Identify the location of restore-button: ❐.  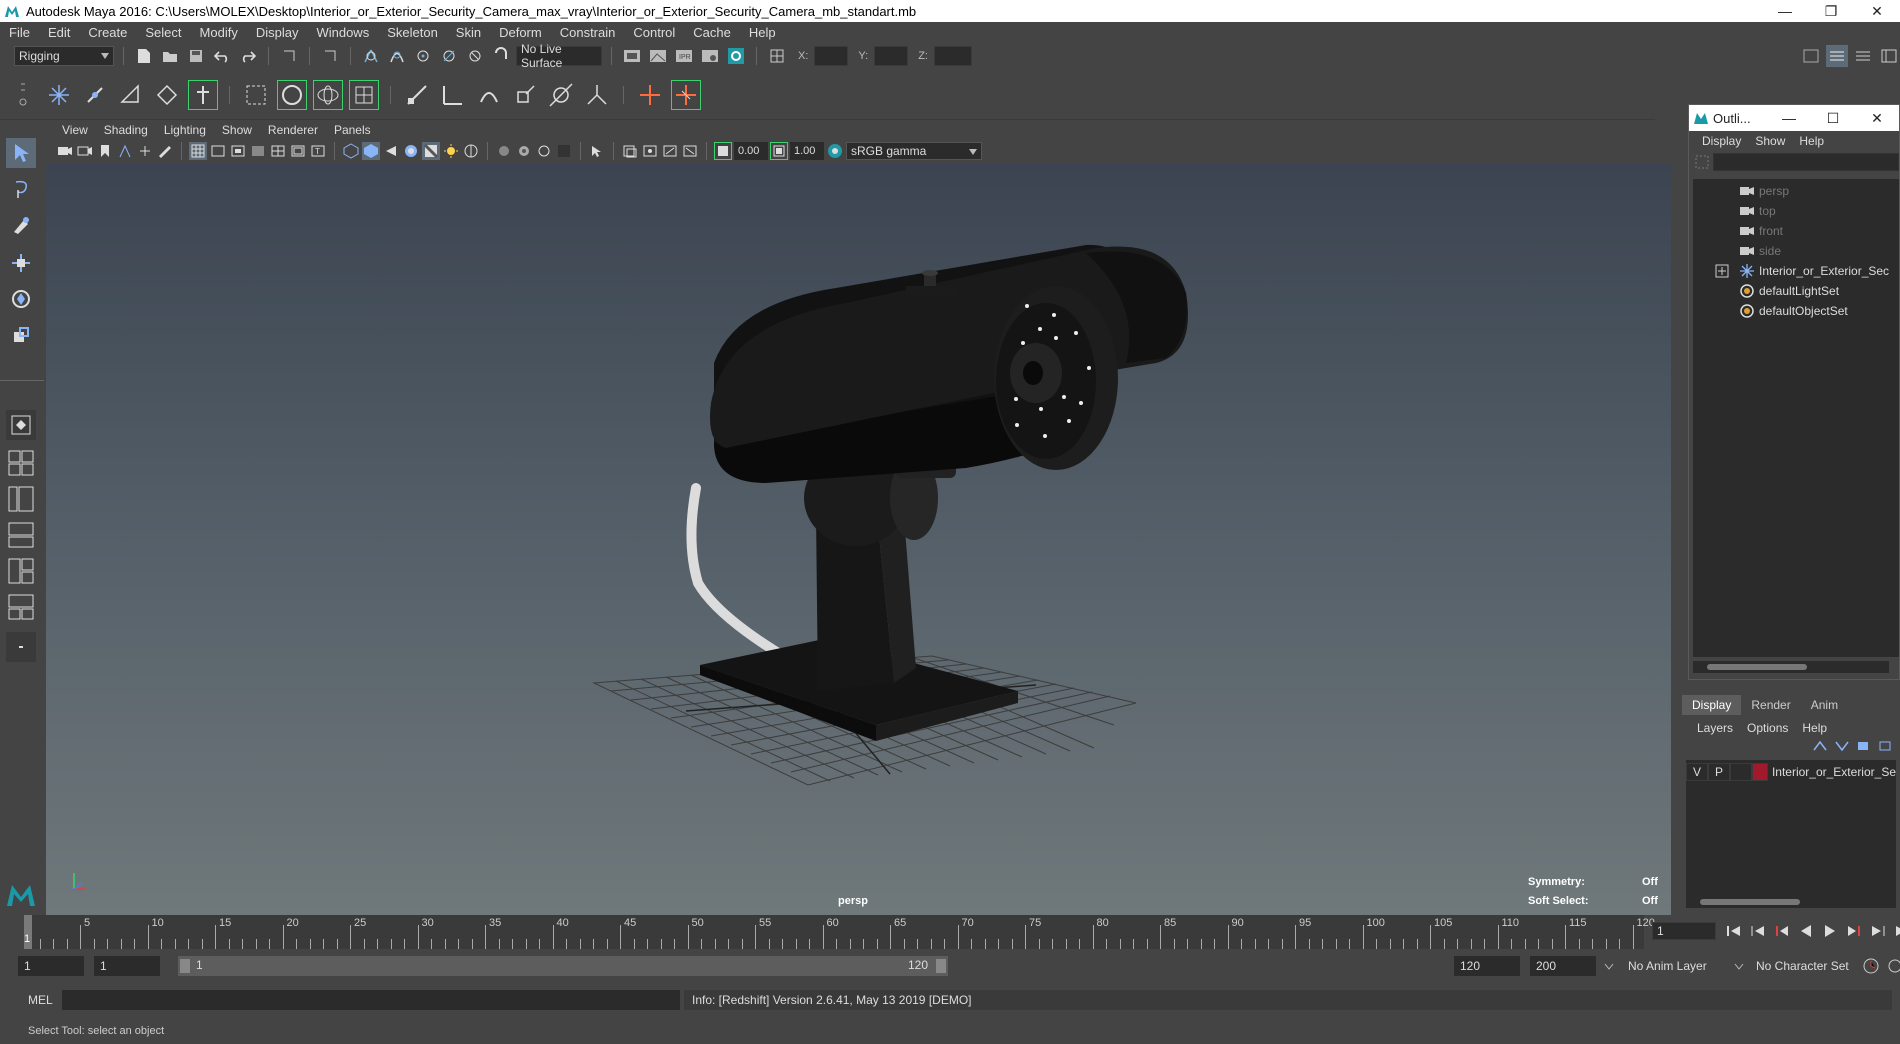
(1831, 11).